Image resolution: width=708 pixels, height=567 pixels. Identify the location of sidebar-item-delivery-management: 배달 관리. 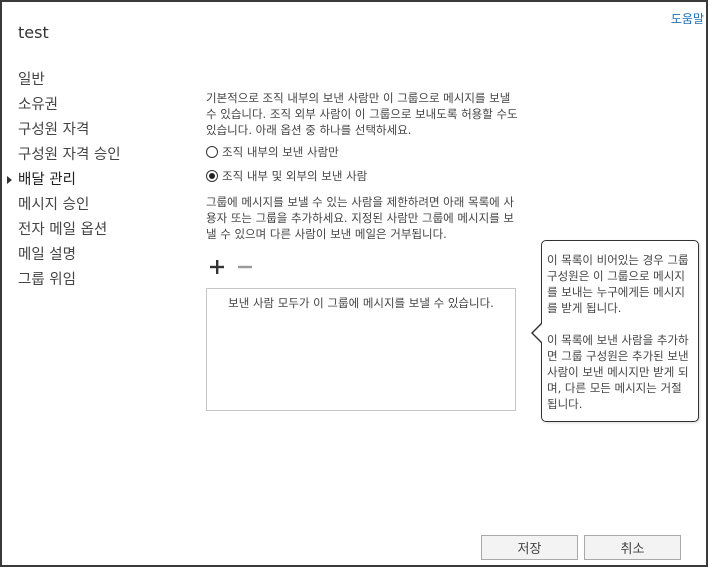
(90, 180).